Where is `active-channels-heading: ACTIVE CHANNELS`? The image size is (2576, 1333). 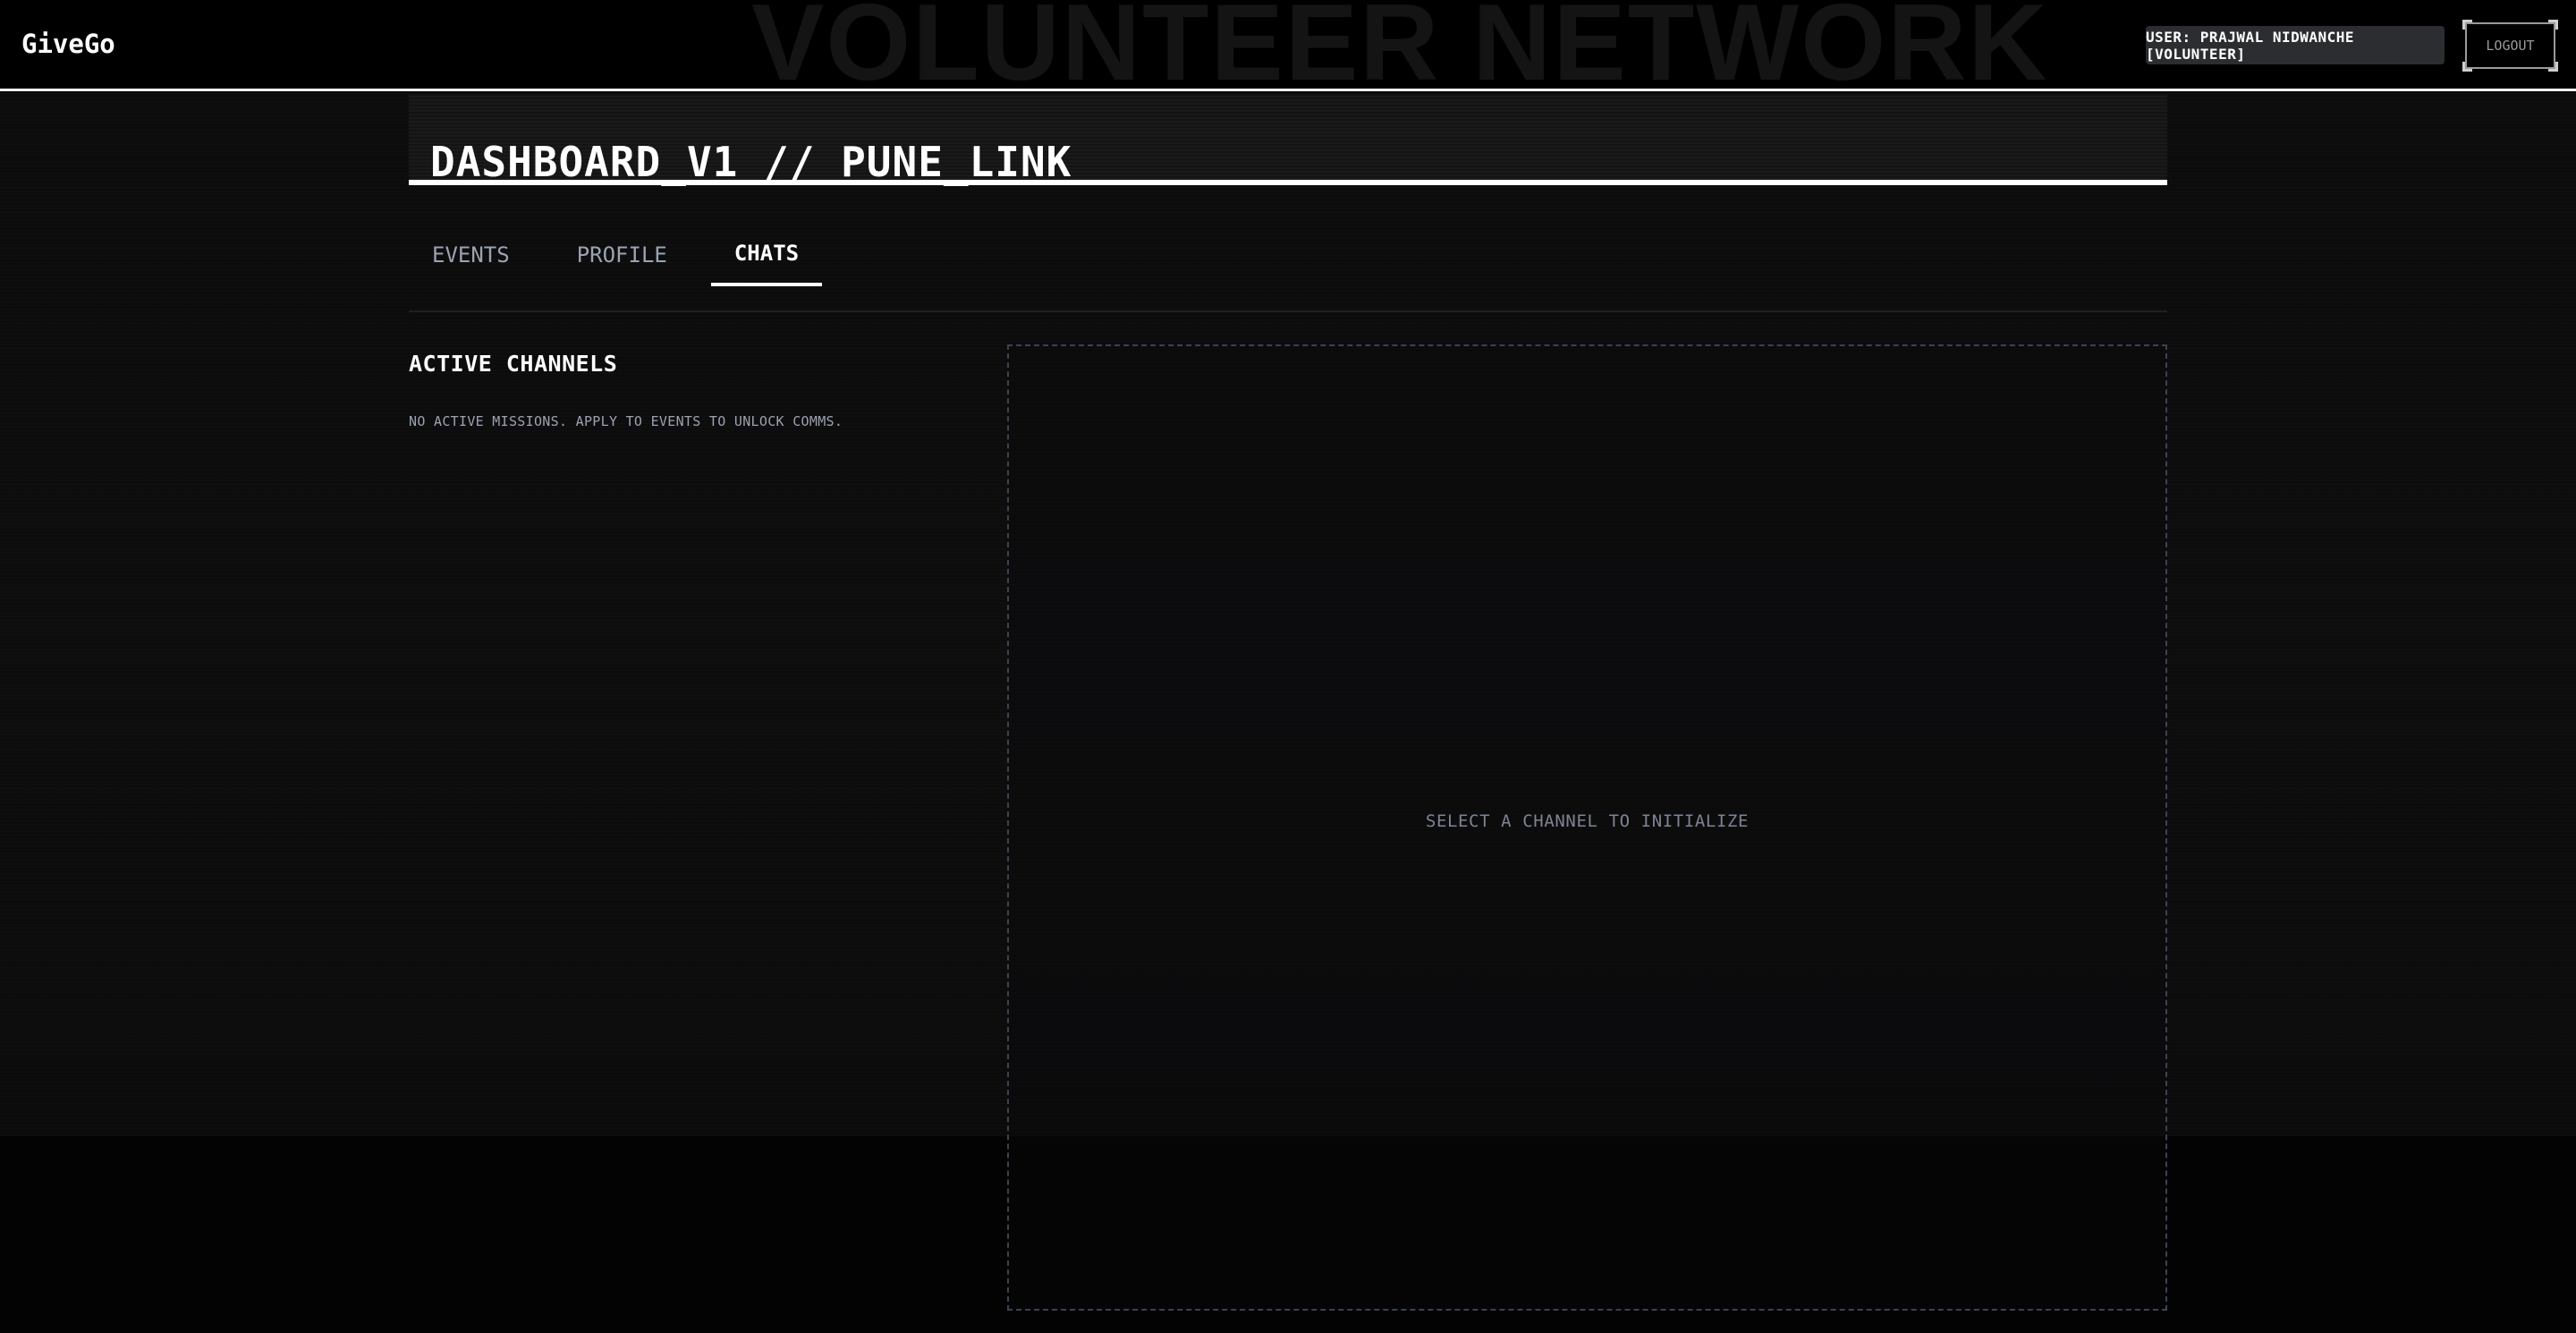 active-channels-heading: ACTIVE CHANNELS is located at coordinates (513, 364).